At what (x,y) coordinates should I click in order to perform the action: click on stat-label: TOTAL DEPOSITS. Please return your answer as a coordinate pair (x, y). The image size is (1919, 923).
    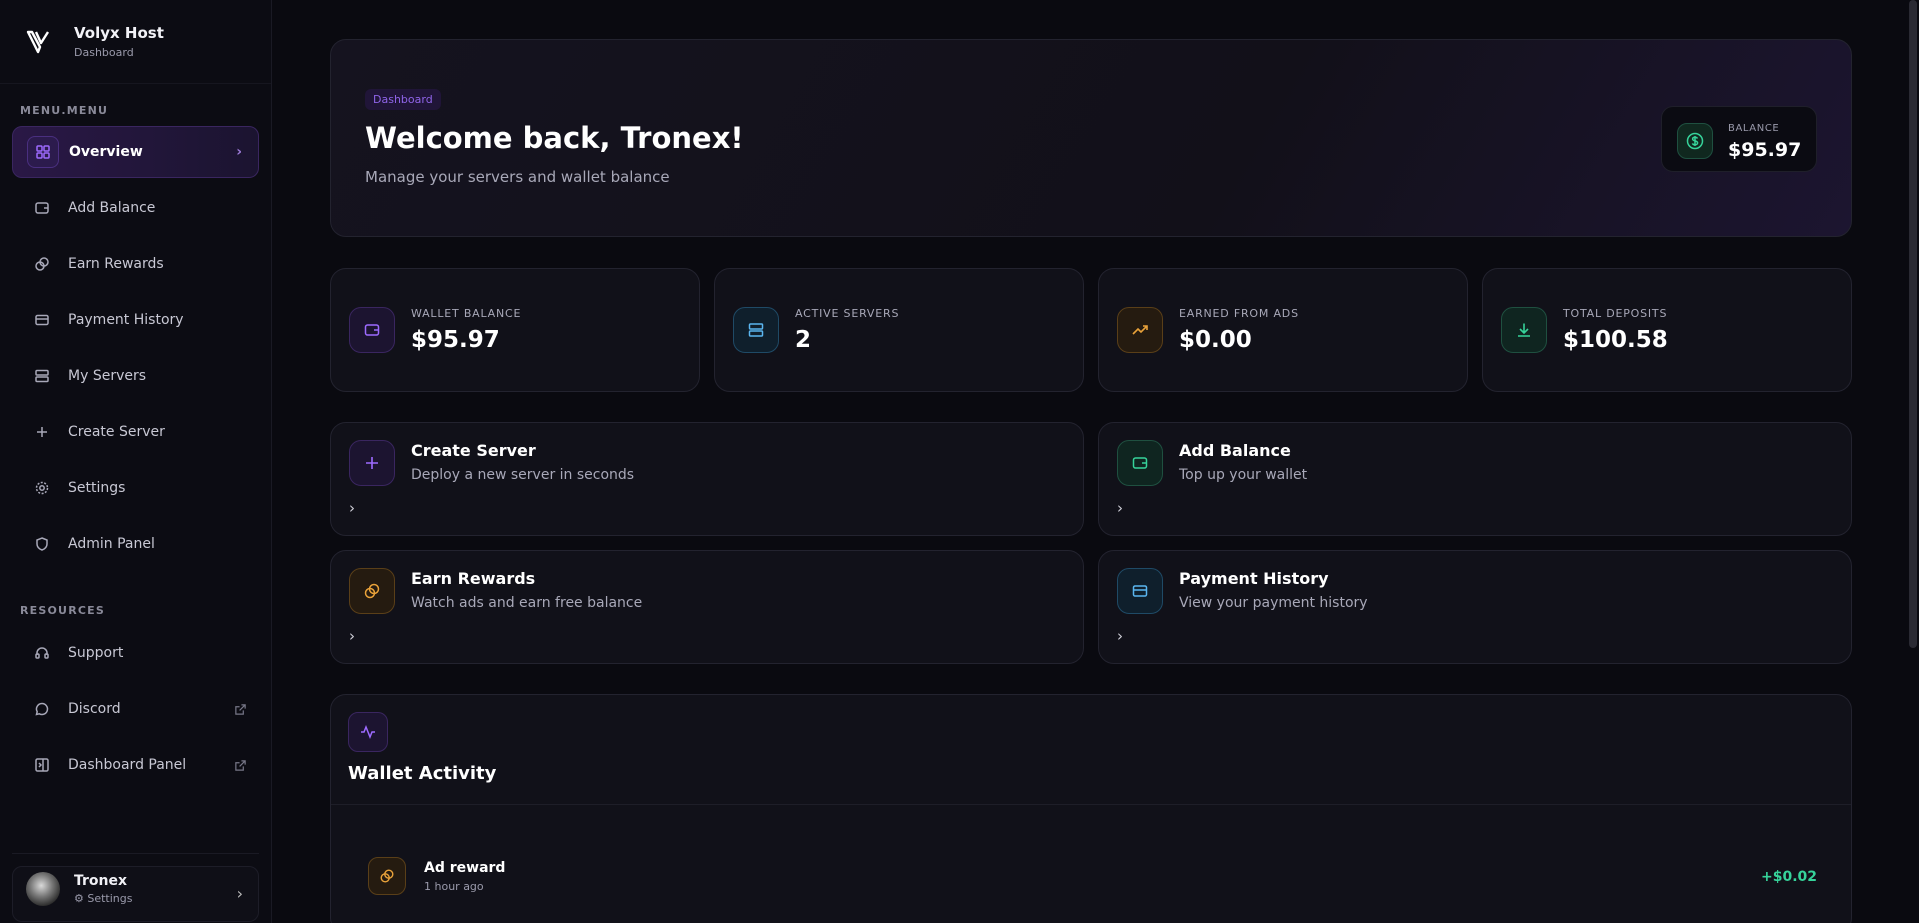
    Looking at the image, I should click on (1615, 313).